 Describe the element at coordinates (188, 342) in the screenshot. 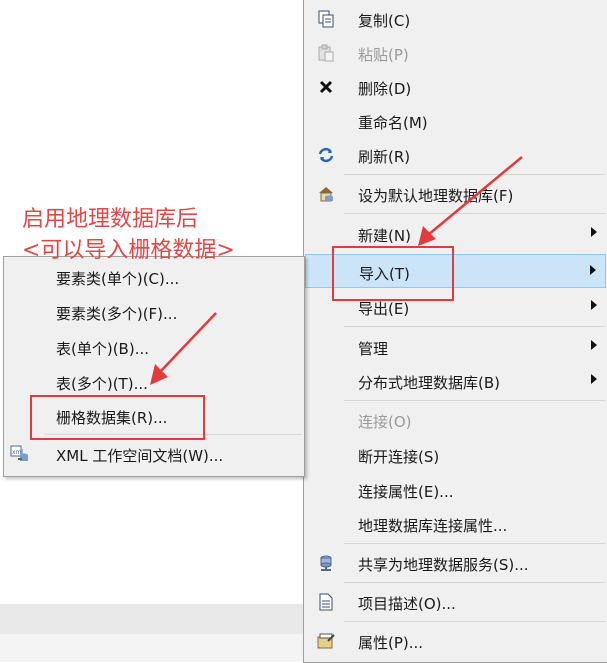

I see `arrow-to-raster` at that location.